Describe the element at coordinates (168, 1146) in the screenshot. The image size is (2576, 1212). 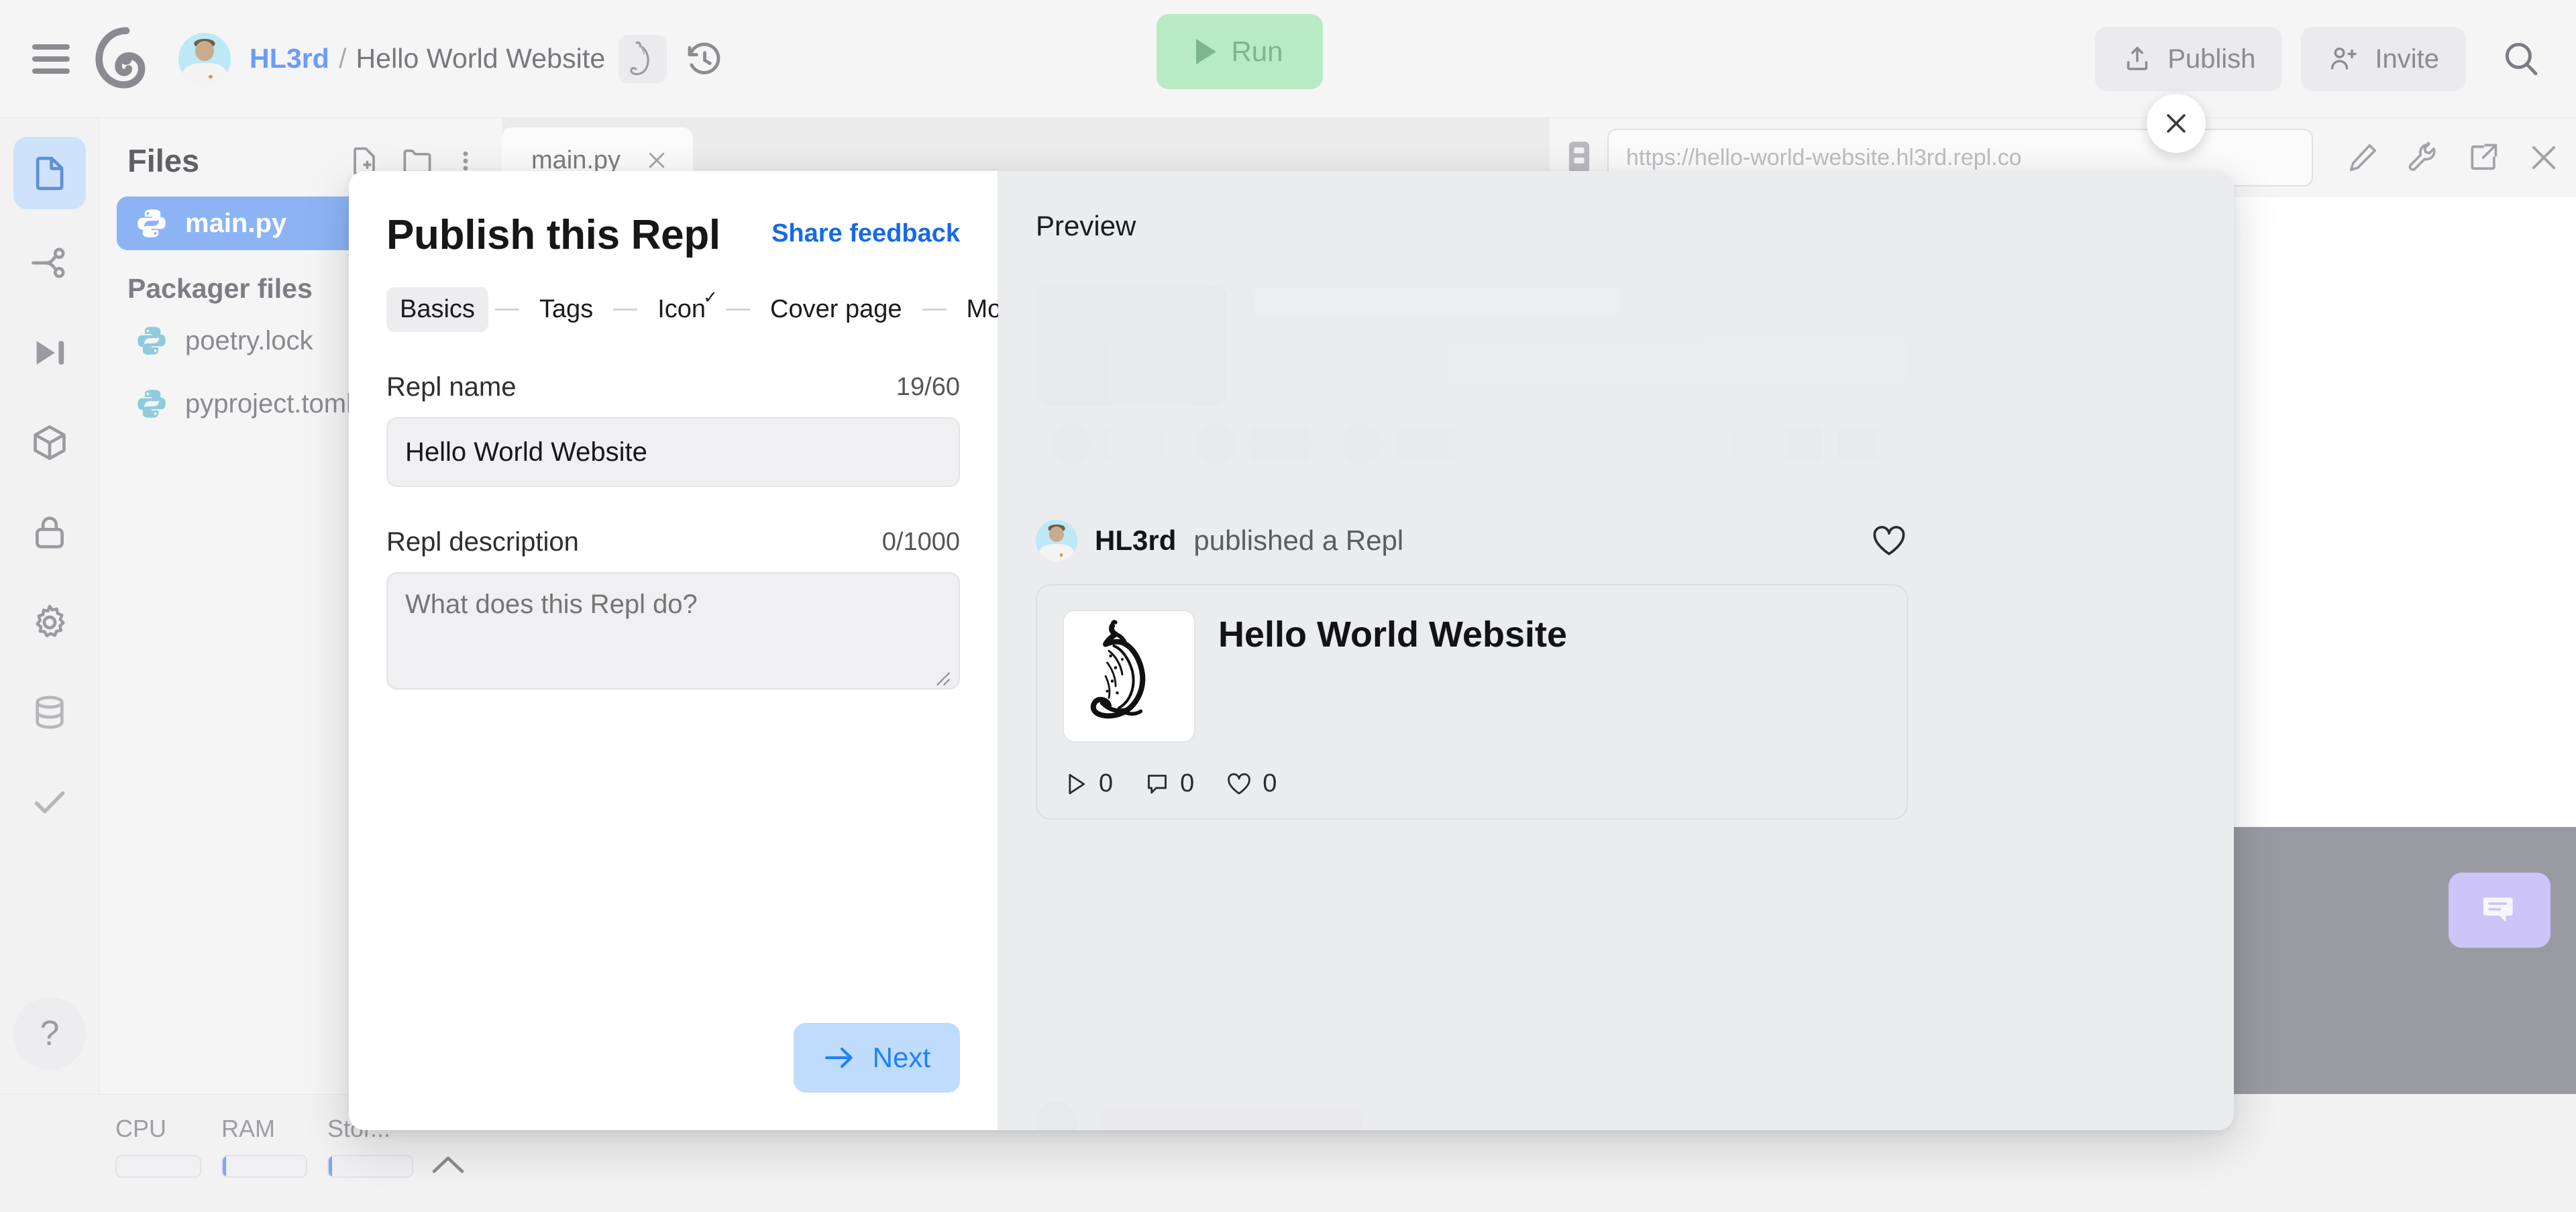
I see `resource-cpu: CPU` at that location.